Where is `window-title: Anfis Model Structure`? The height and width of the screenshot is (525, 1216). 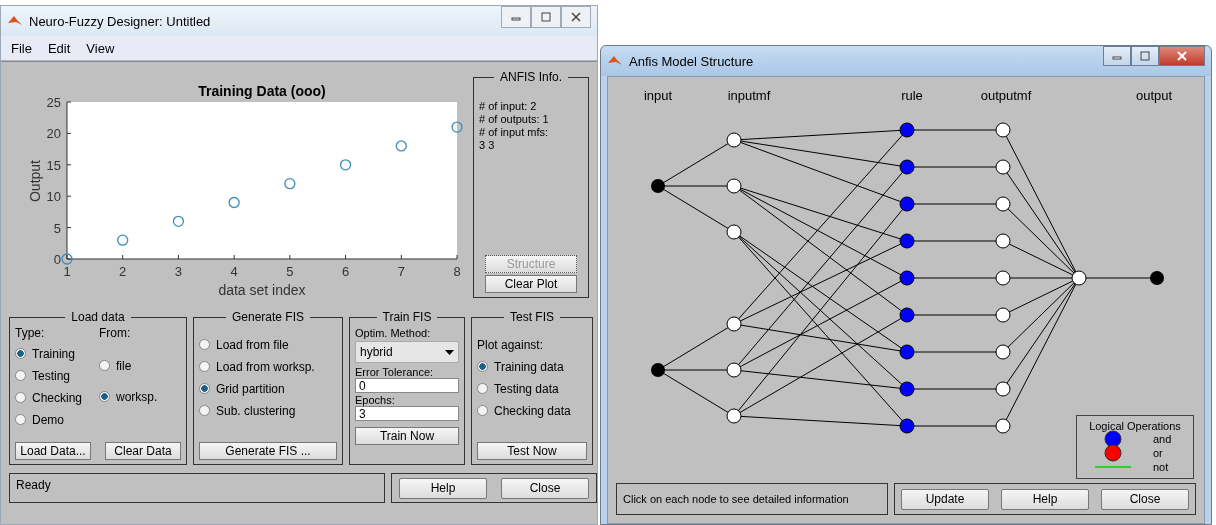
window-title: Anfis Model Structure is located at coordinates (692, 61).